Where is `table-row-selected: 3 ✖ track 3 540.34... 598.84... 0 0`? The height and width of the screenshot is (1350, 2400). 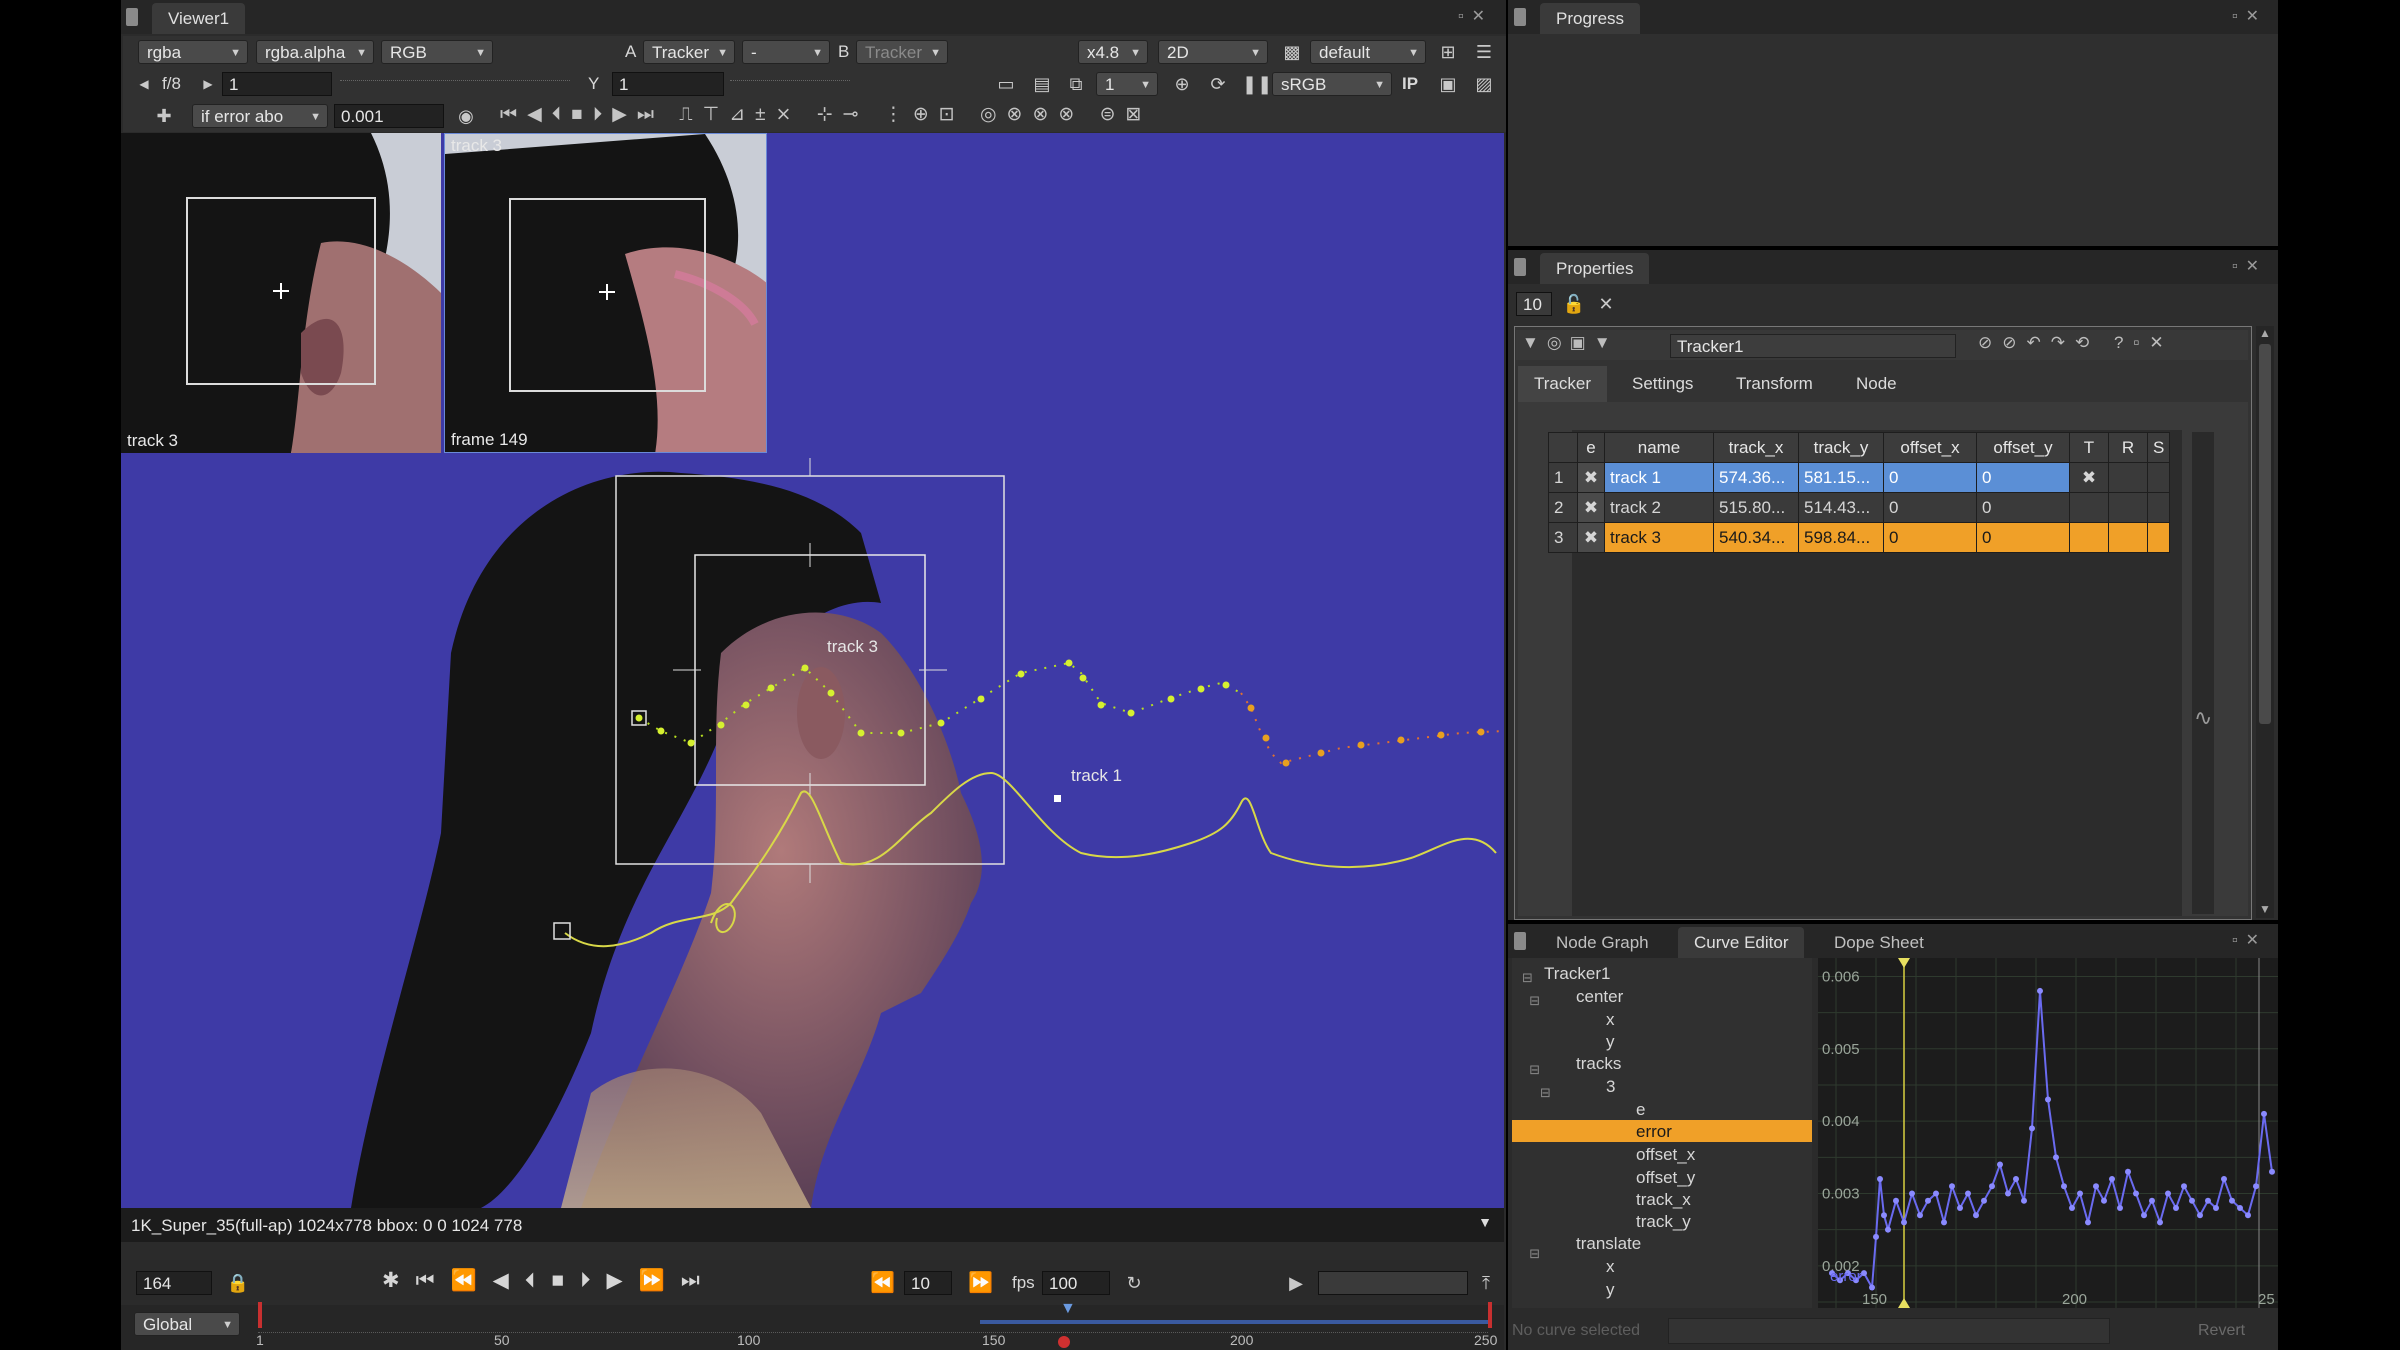 table-row-selected: 3 ✖ track 3 540.34... 598.84... 0 0 is located at coordinates (1859, 537).